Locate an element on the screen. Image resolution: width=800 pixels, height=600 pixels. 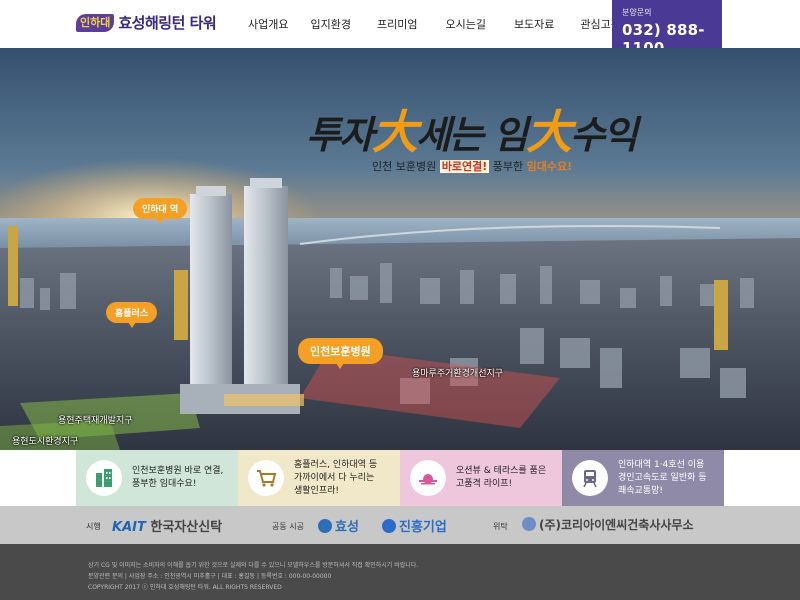
feature-line: 고품격 라이프! is located at coordinates (484, 484).